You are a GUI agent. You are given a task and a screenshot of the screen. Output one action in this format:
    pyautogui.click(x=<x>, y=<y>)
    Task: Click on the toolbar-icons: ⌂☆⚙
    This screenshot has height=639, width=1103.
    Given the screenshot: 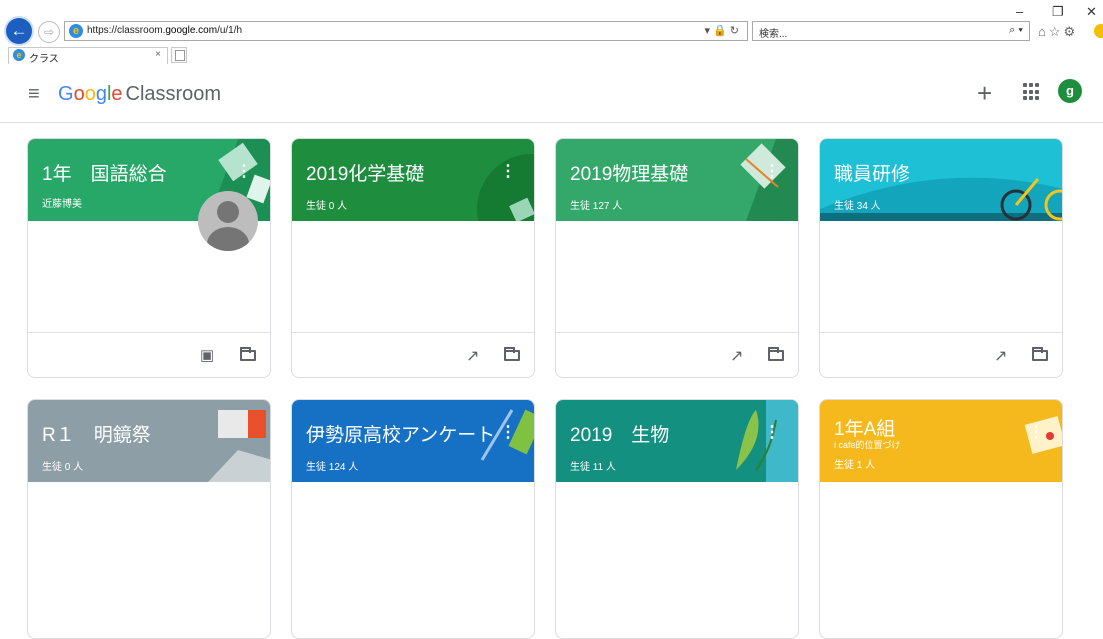 What is the action you would take?
    pyautogui.click(x=1058, y=32)
    